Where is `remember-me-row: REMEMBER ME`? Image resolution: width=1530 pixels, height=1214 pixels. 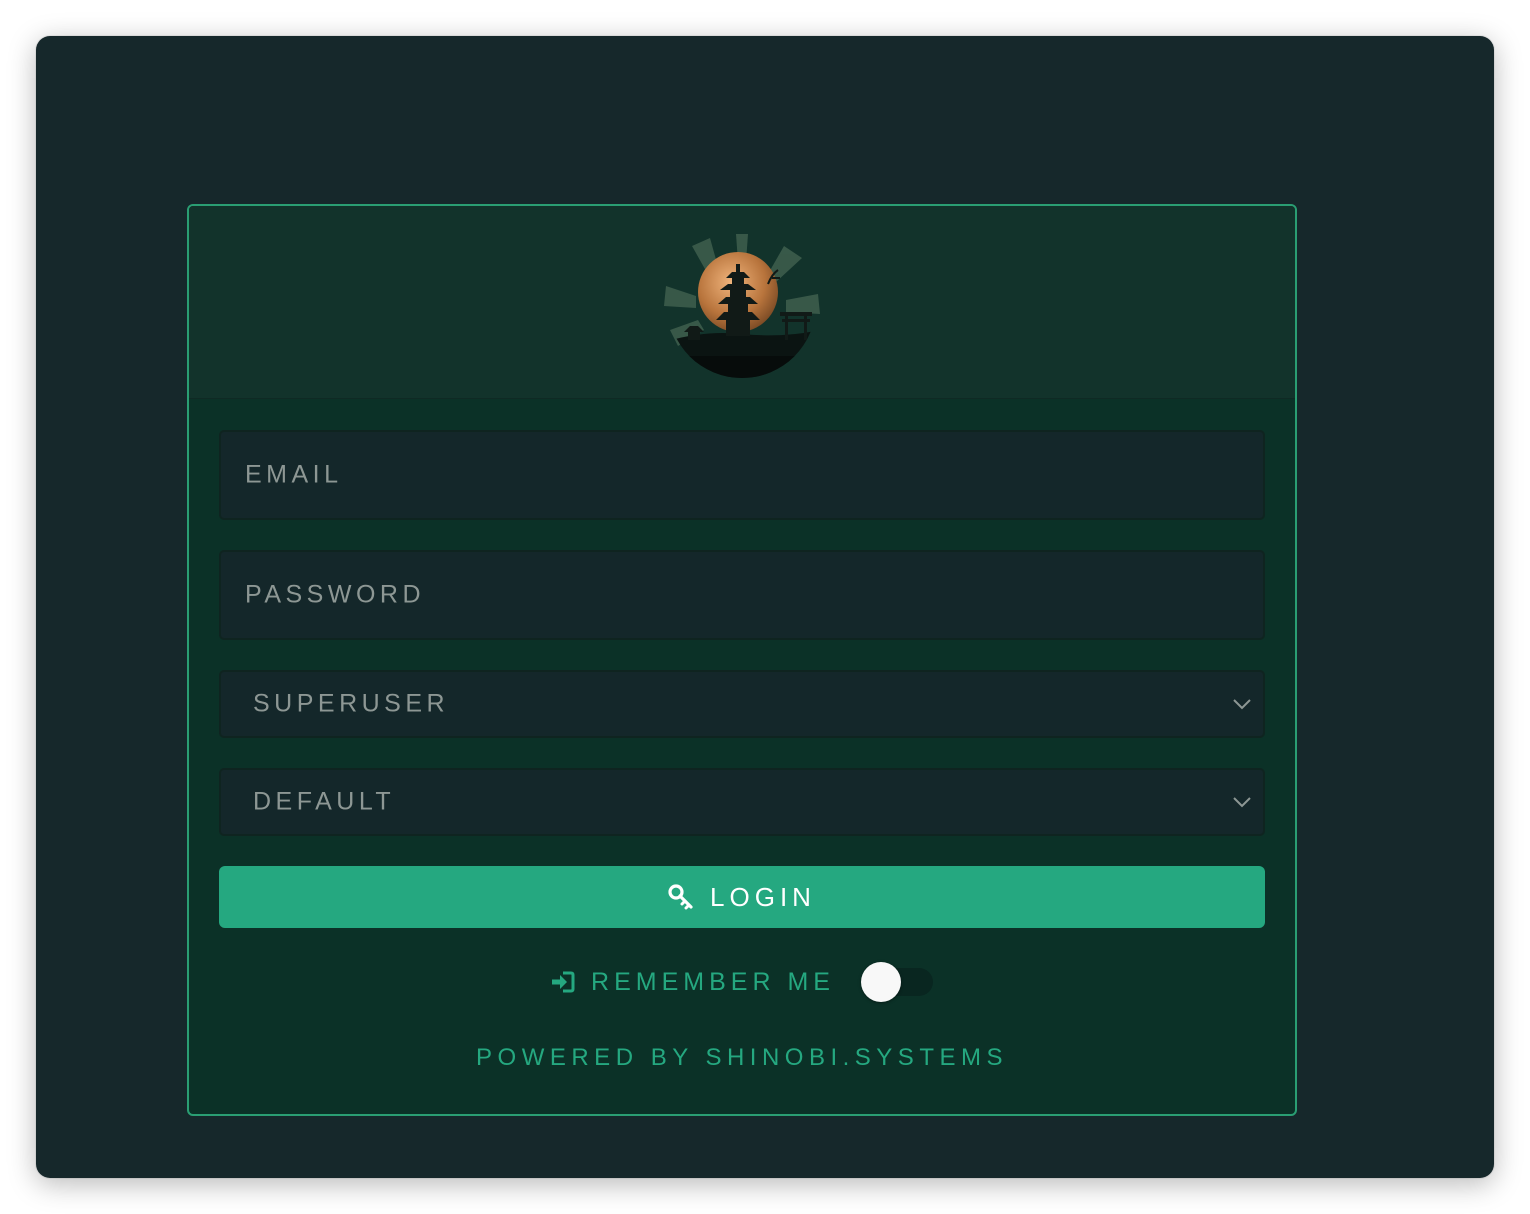
remember-me-row: REMEMBER ME is located at coordinates (742, 982).